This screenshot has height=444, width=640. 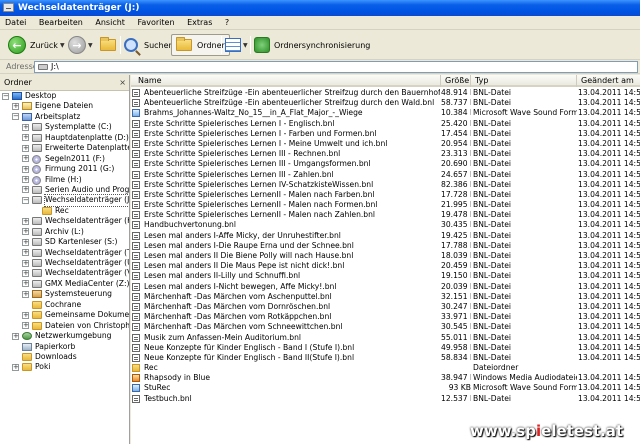 What do you see at coordinates (320, 8) in the screenshot?
I see `title-bar: Wechseldatenträger (J:)` at bounding box center [320, 8].